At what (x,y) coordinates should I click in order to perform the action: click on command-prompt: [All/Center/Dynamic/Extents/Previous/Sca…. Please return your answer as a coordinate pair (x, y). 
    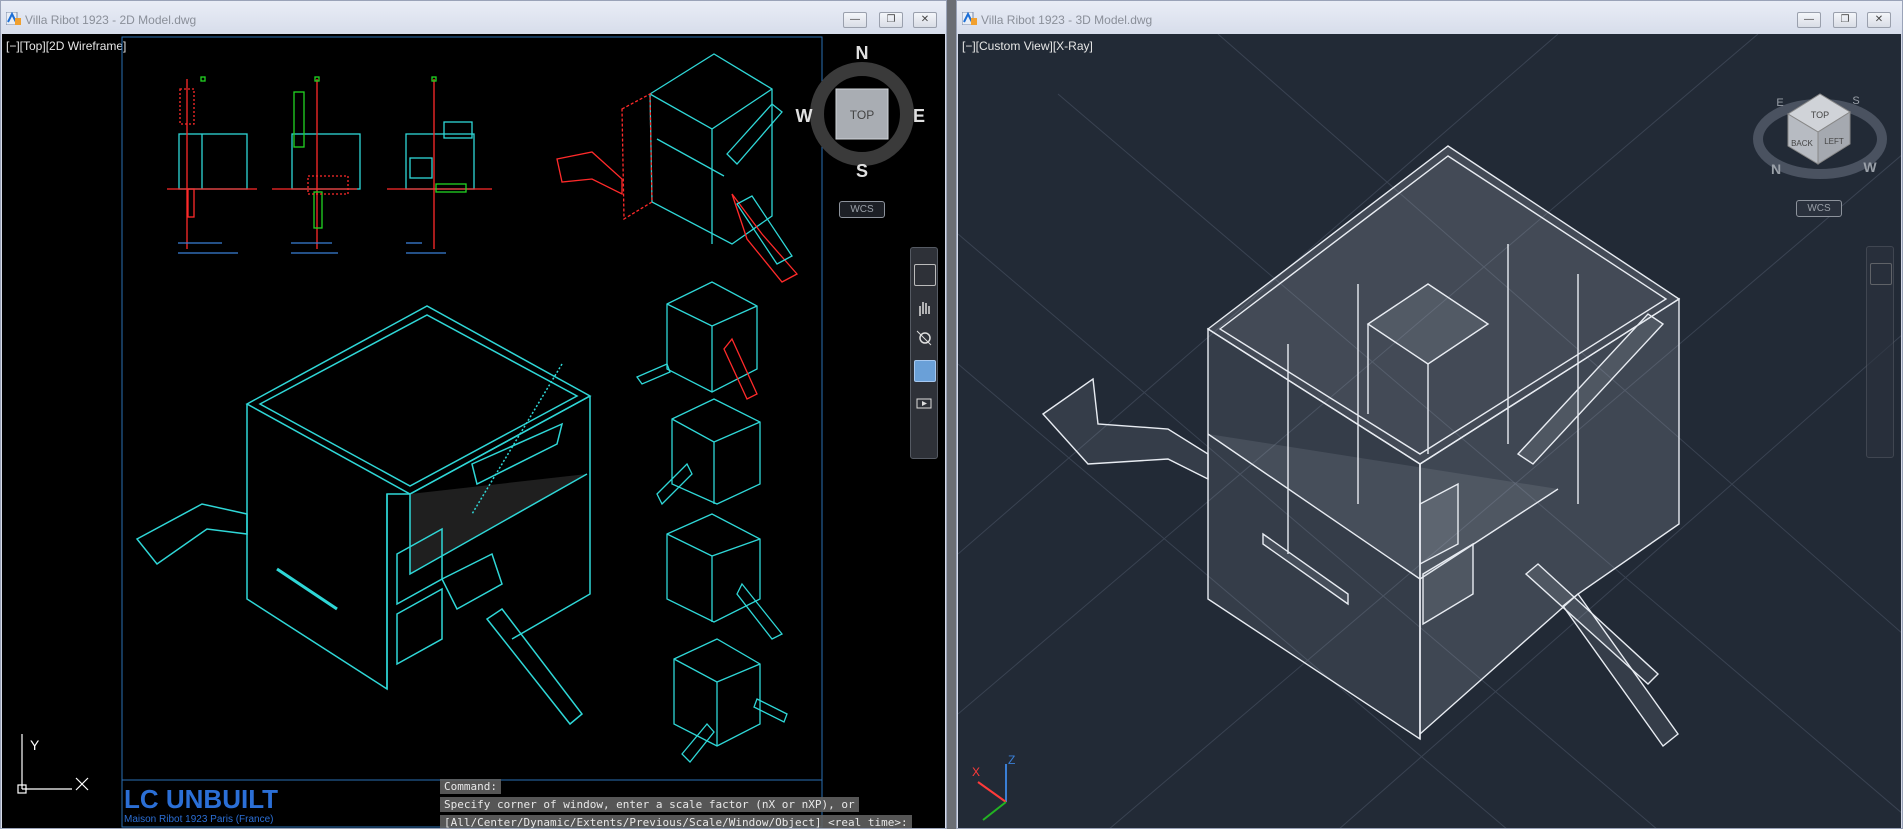
    Looking at the image, I should click on (676, 821).